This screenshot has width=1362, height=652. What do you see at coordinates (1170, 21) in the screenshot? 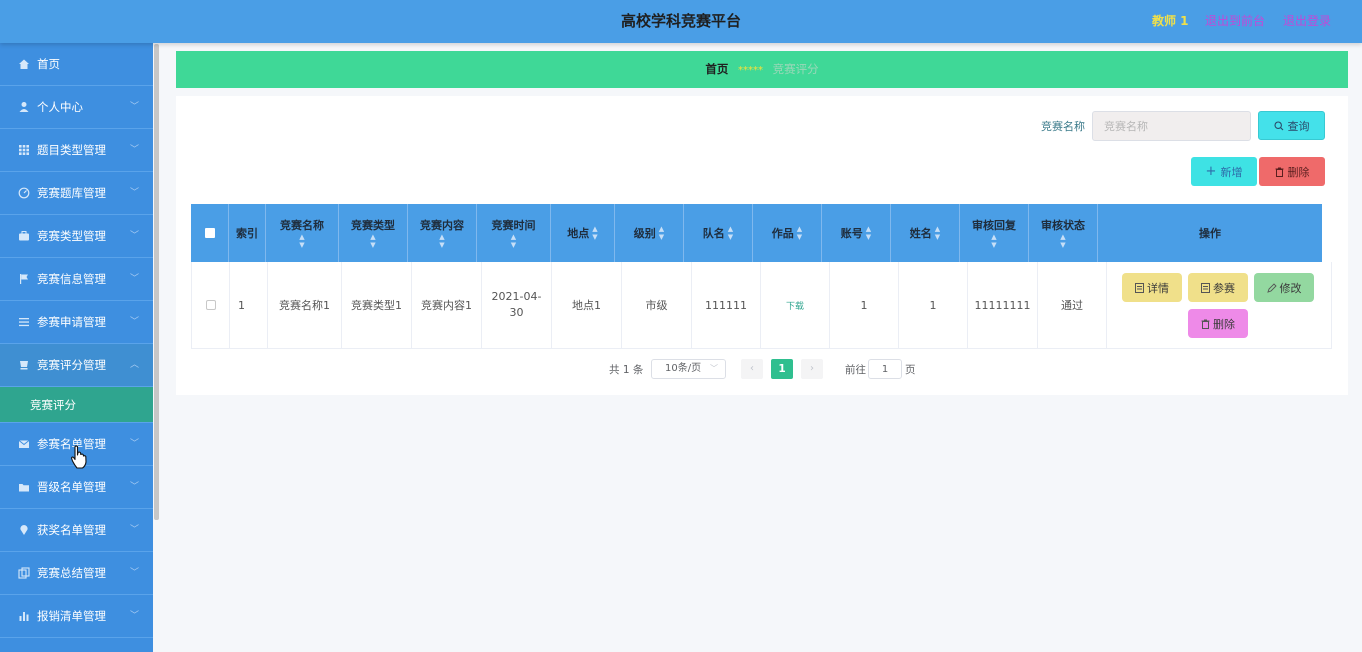
I see `current-user: 教师 1` at bounding box center [1170, 21].